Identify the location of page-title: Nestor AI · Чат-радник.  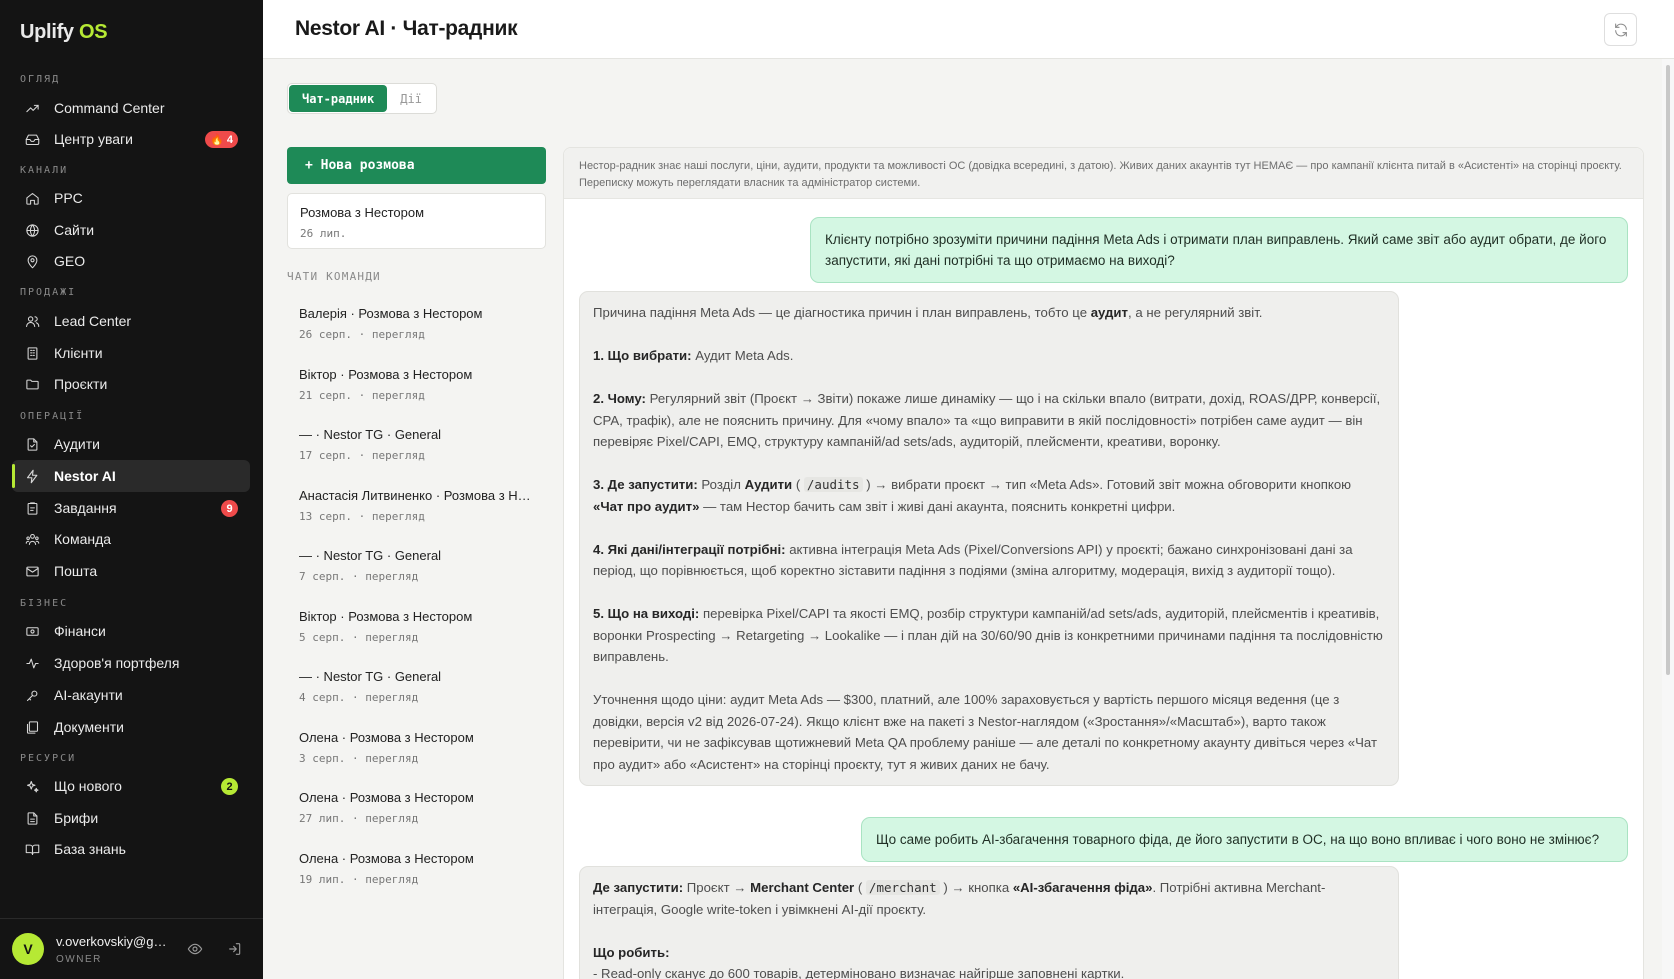
(406, 28).